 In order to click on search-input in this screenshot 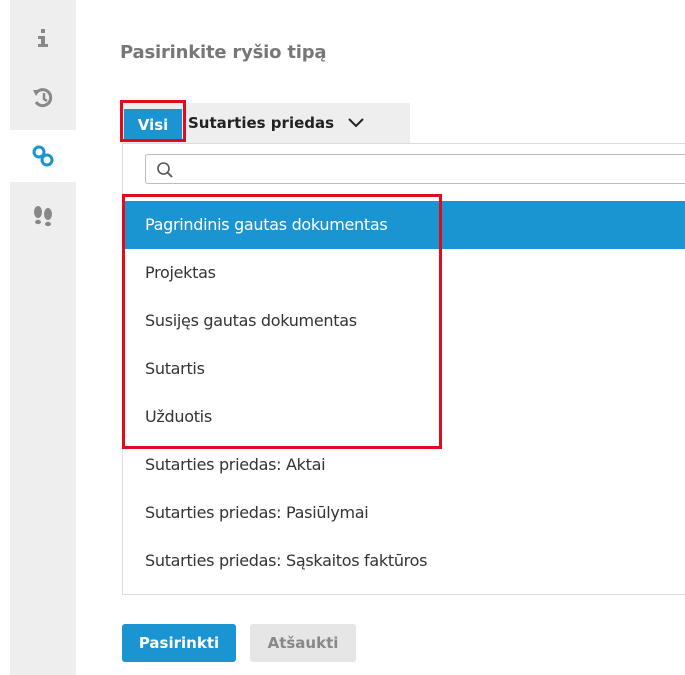, I will do `click(427, 169)`.